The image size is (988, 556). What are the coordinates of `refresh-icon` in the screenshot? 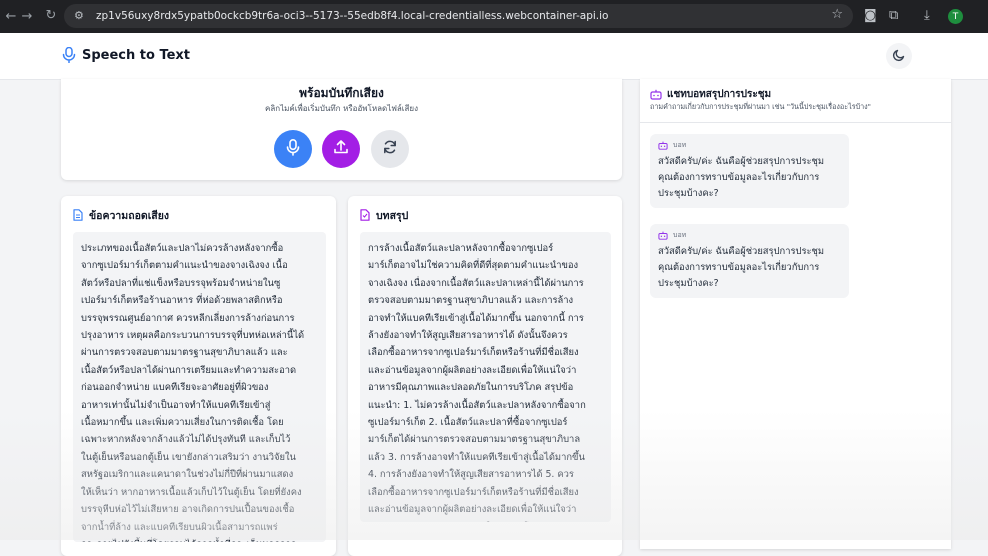 It's located at (390, 149).